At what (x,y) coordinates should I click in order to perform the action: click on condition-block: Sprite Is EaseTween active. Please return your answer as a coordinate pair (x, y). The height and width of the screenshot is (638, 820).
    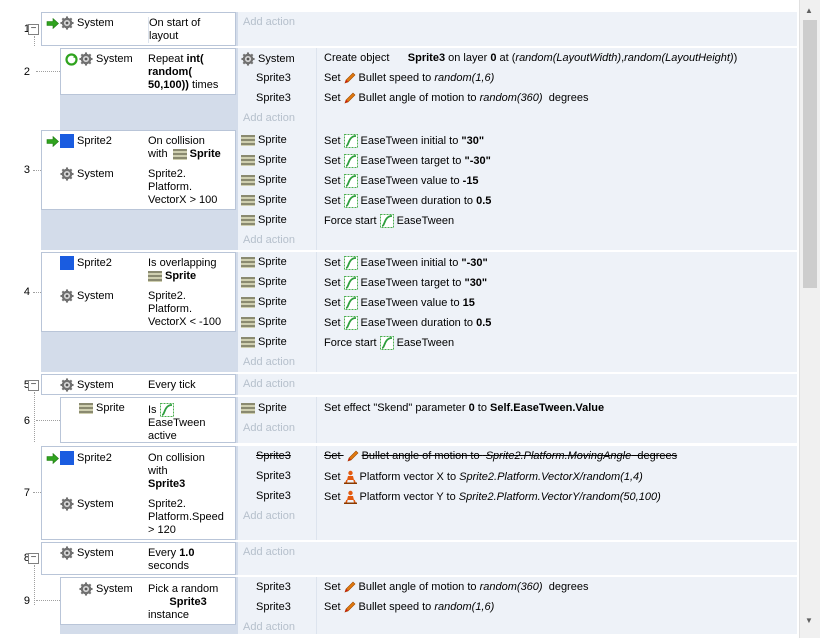
    Looking at the image, I should click on (148, 420).